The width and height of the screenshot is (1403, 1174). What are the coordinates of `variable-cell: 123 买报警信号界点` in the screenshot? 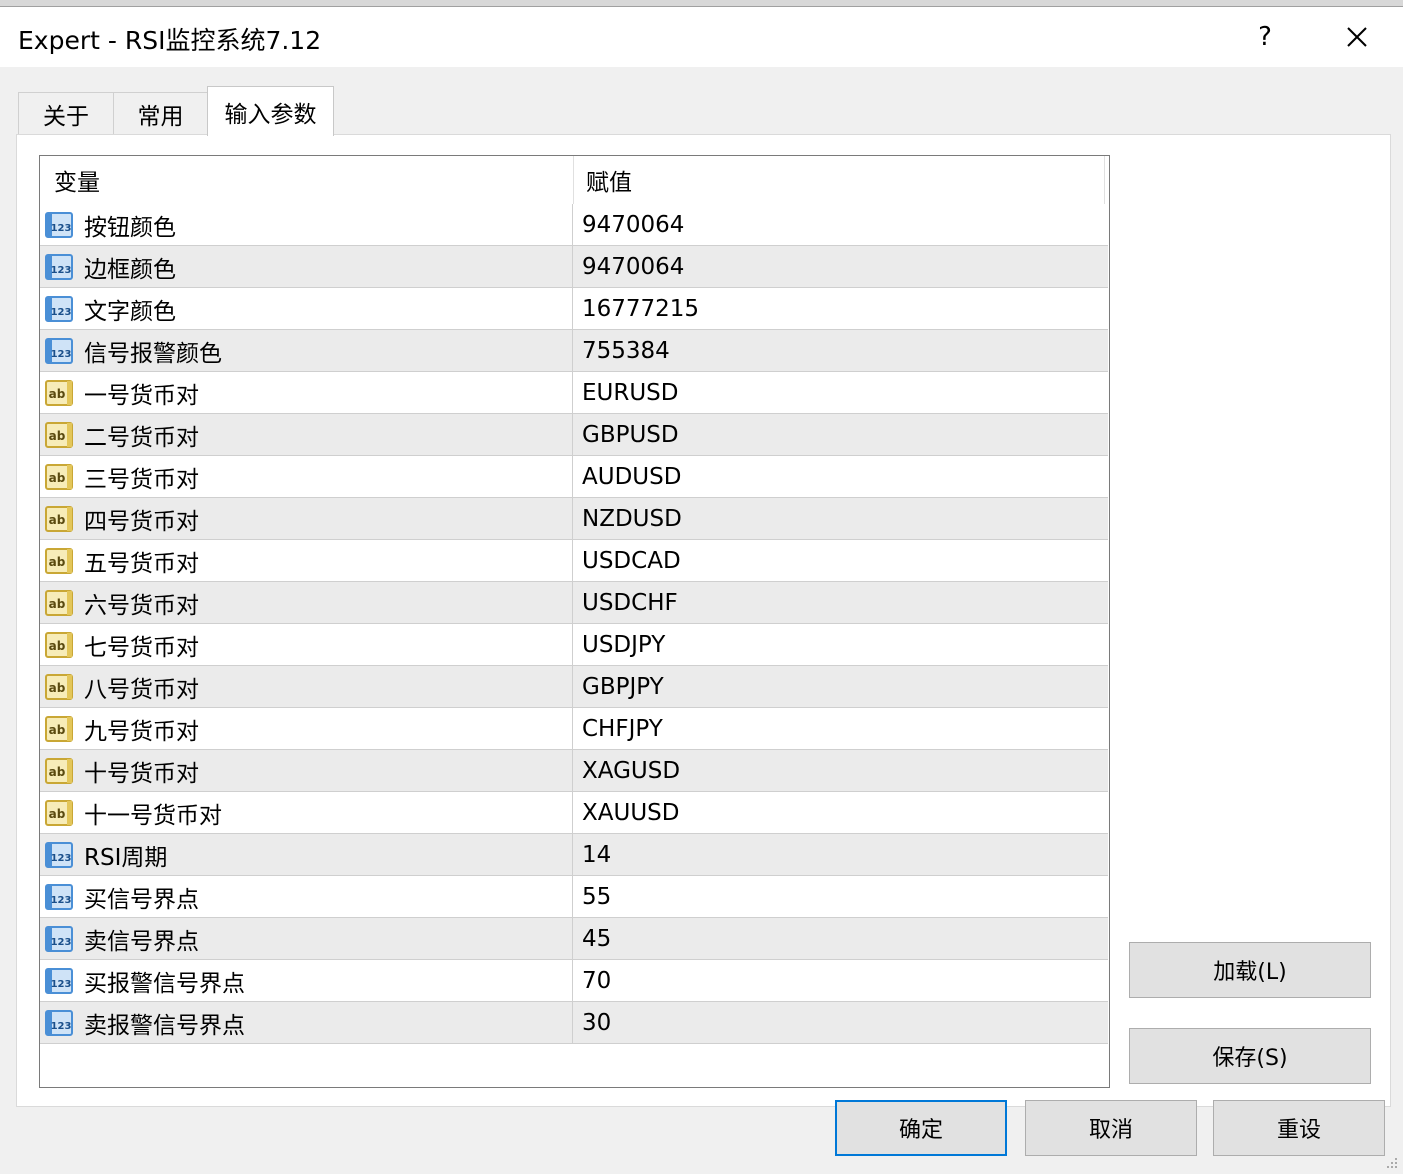 It's located at (306, 980).